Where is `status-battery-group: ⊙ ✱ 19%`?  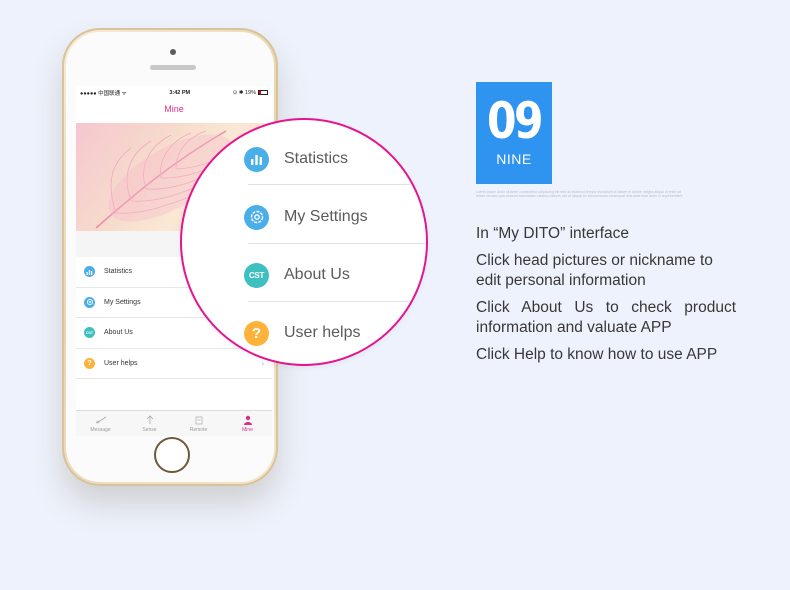 status-battery-group: ⊙ ✱ 19% is located at coordinates (250, 93).